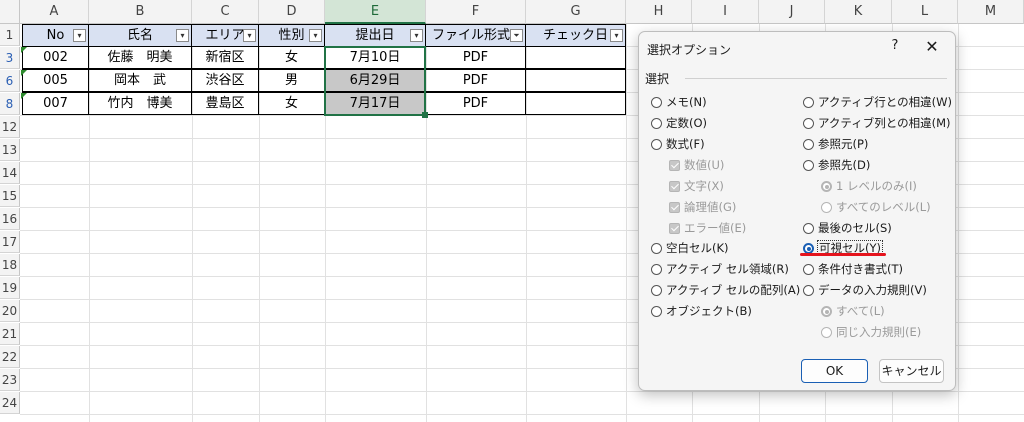  I want to click on cancel-button: キャンセル, so click(911, 371).